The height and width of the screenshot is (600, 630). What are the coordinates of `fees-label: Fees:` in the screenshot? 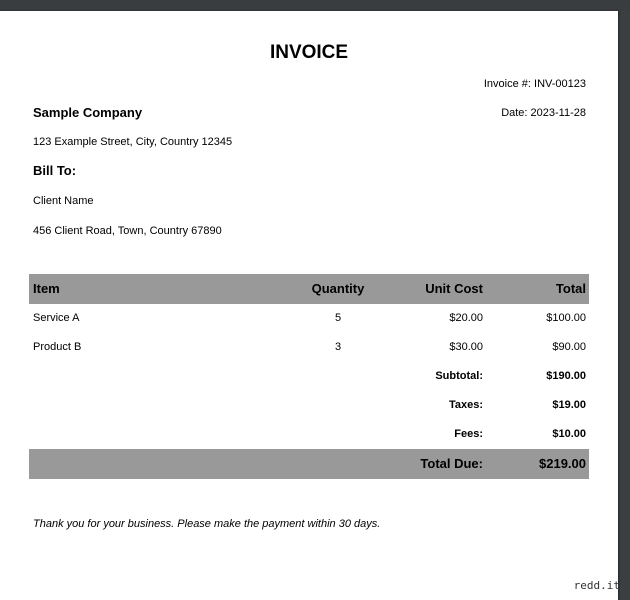 It's located at (468, 434).